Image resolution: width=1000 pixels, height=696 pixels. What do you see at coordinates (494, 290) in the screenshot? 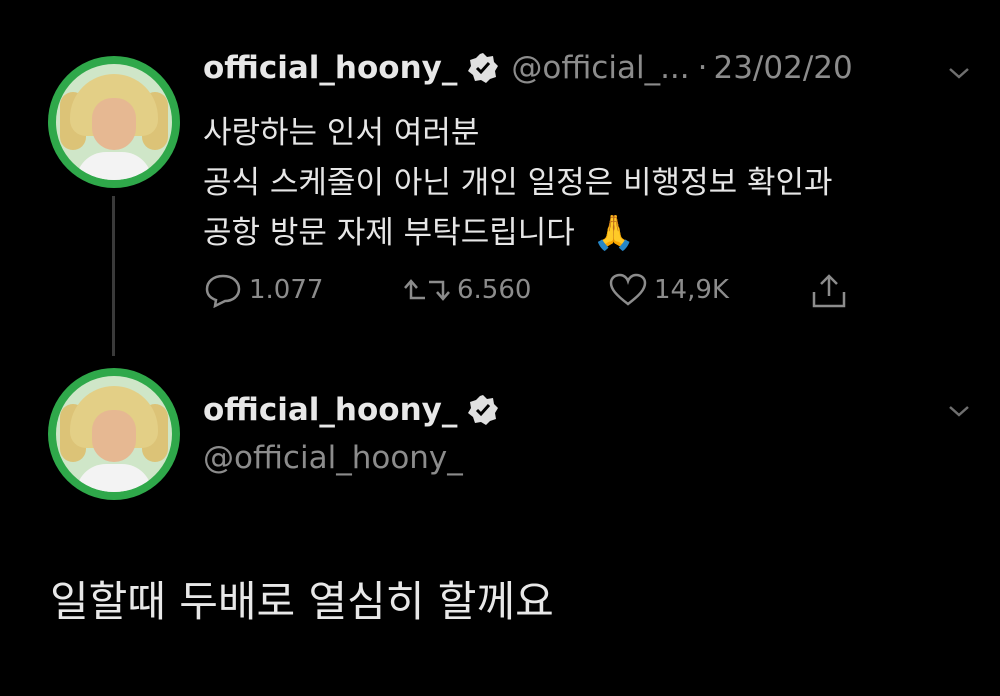
I see `retweet-count: 6.560` at bounding box center [494, 290].